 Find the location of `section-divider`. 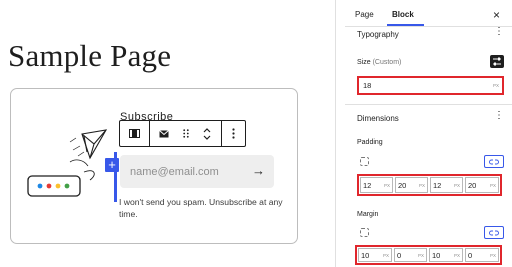

section-divider is located at coordinates (428, 104).